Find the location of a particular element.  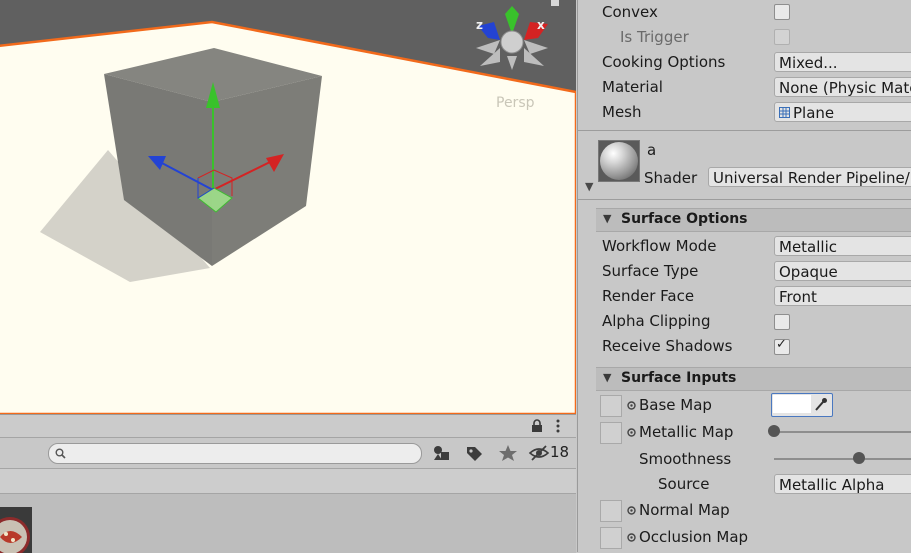

breadcrumb is located at coordinates (288, 481).